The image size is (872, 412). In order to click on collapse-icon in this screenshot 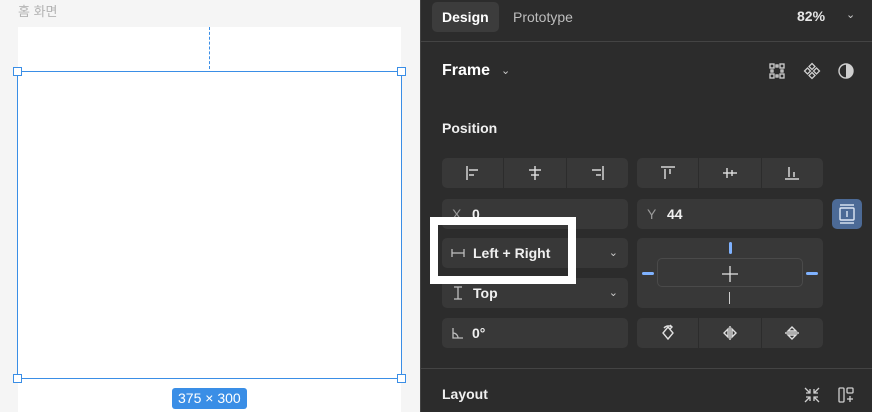, I will do `click(812, 395)`.